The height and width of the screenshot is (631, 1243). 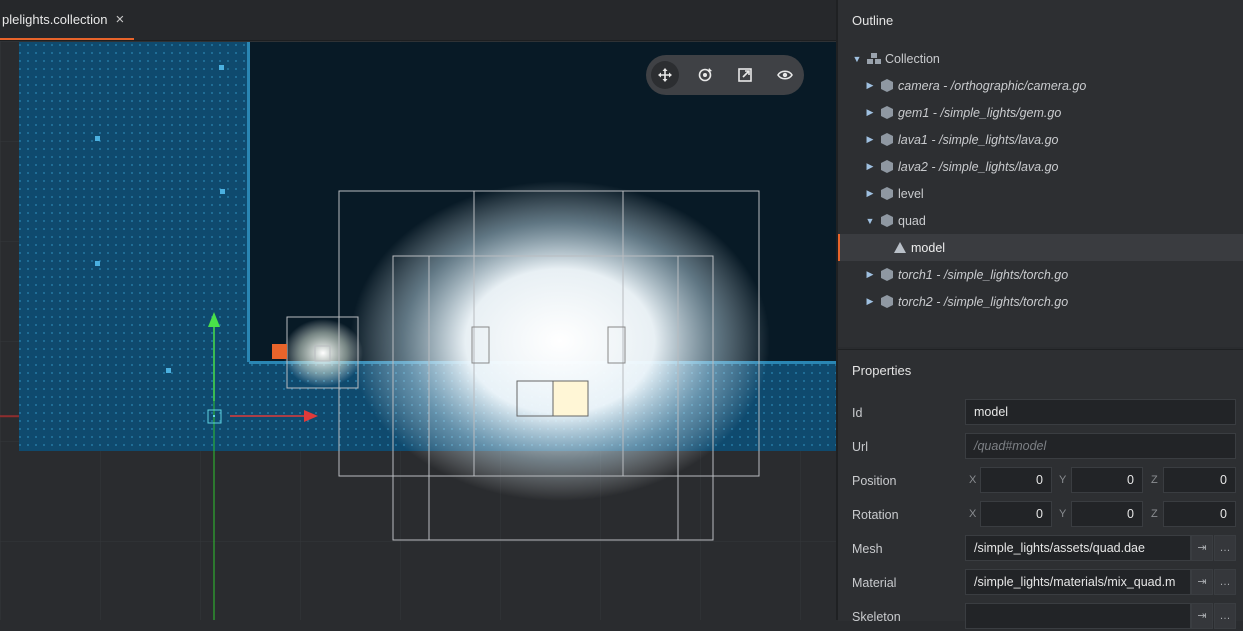 What do you see at coordinates (1107, 480) in the screenshot?
I see `position-y-field: 0` at bounding box center [1107, 480].